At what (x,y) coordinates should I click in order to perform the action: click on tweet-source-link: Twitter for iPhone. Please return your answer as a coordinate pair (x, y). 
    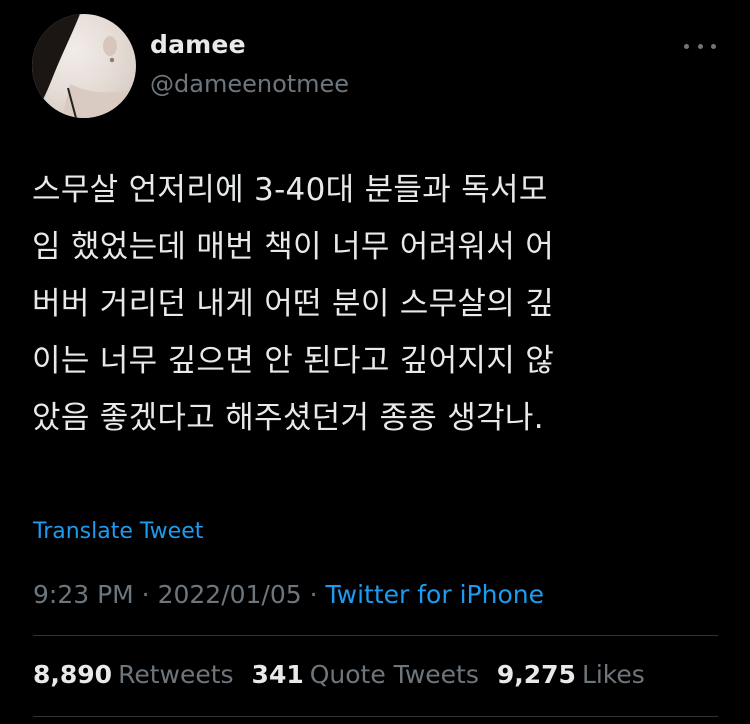
    Looking at the image, I should click on (435, 594).